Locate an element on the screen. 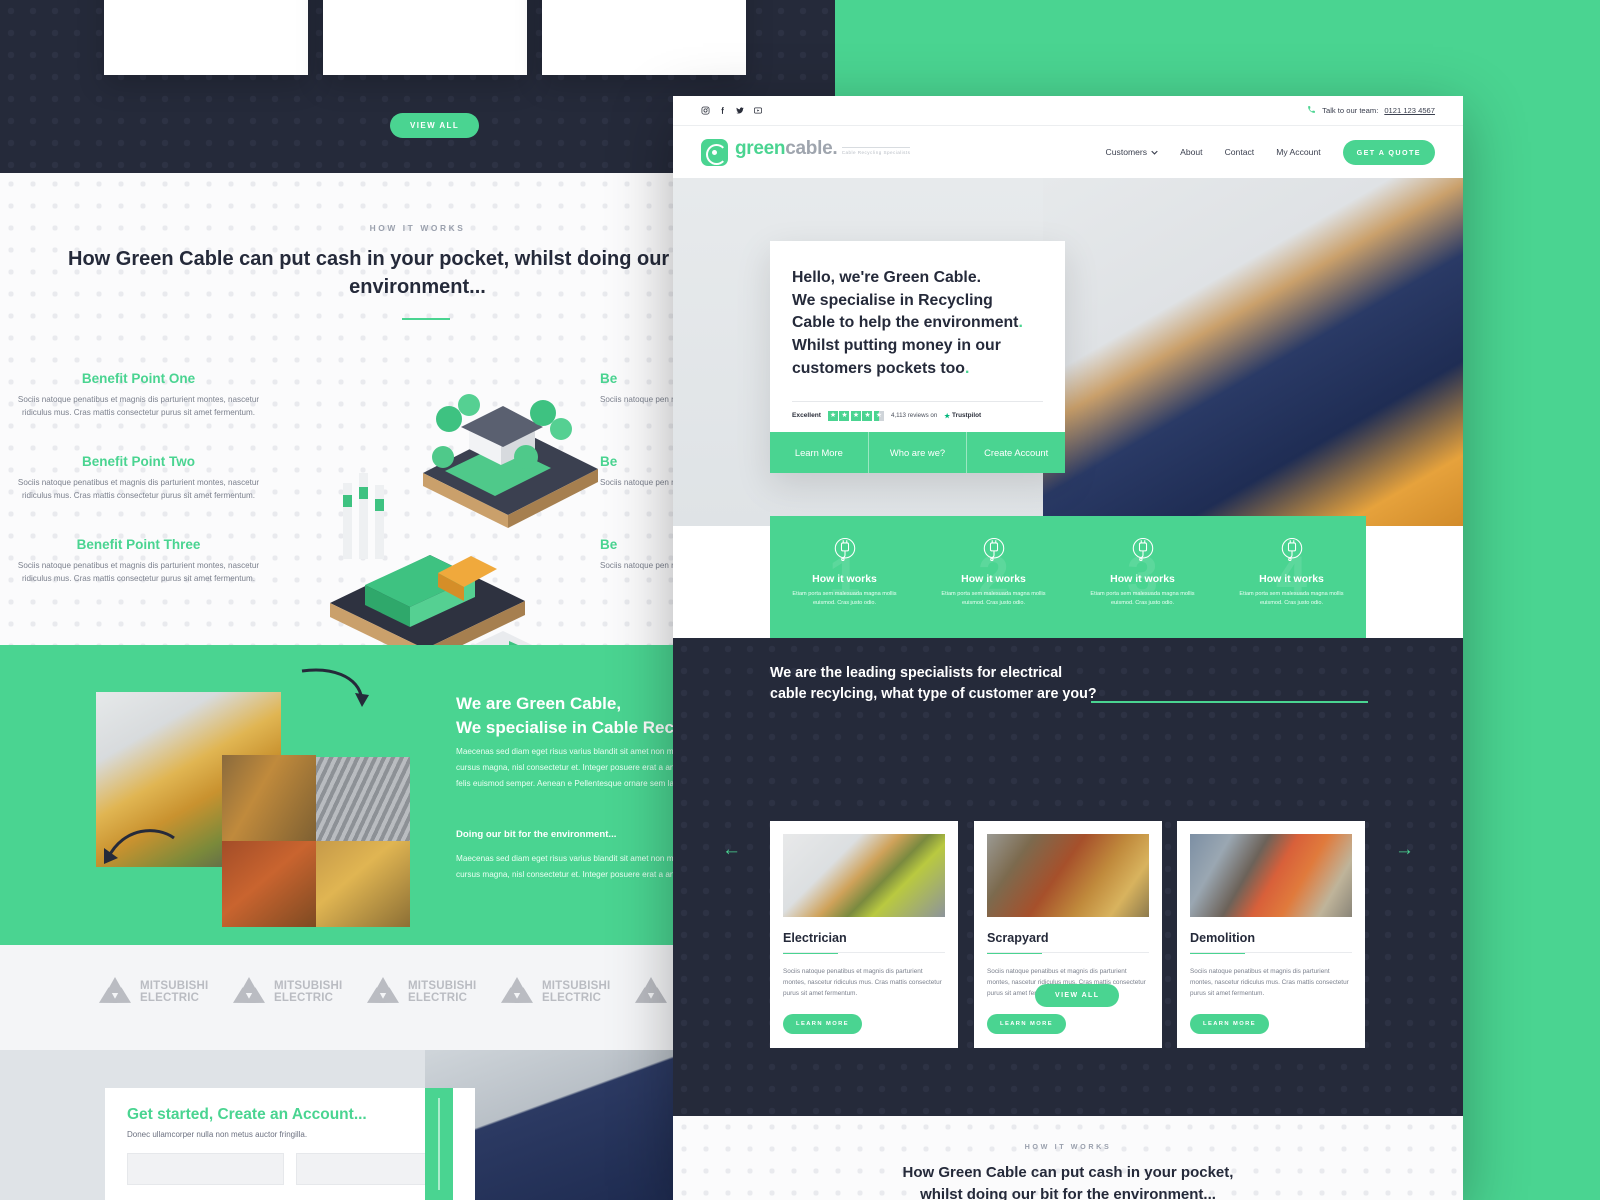 The width and height of the screenshot is (1600, 1200). hero-cta-group: Learn More Who are we? Create Account is located at coordinates (918, 452).